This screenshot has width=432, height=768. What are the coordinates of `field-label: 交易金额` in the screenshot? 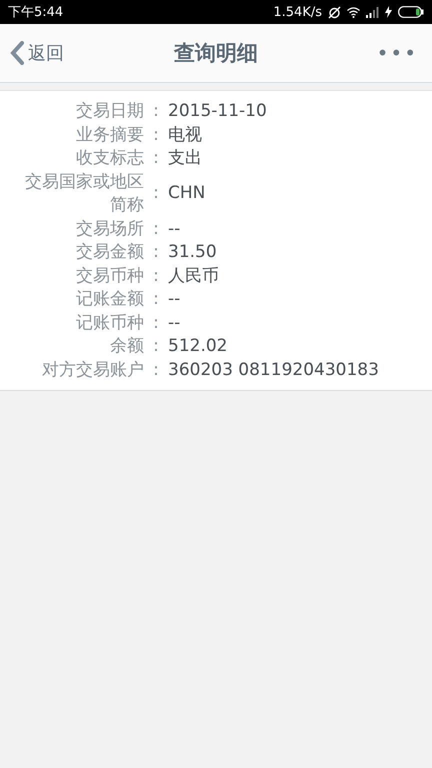 It's located at (109, 252).